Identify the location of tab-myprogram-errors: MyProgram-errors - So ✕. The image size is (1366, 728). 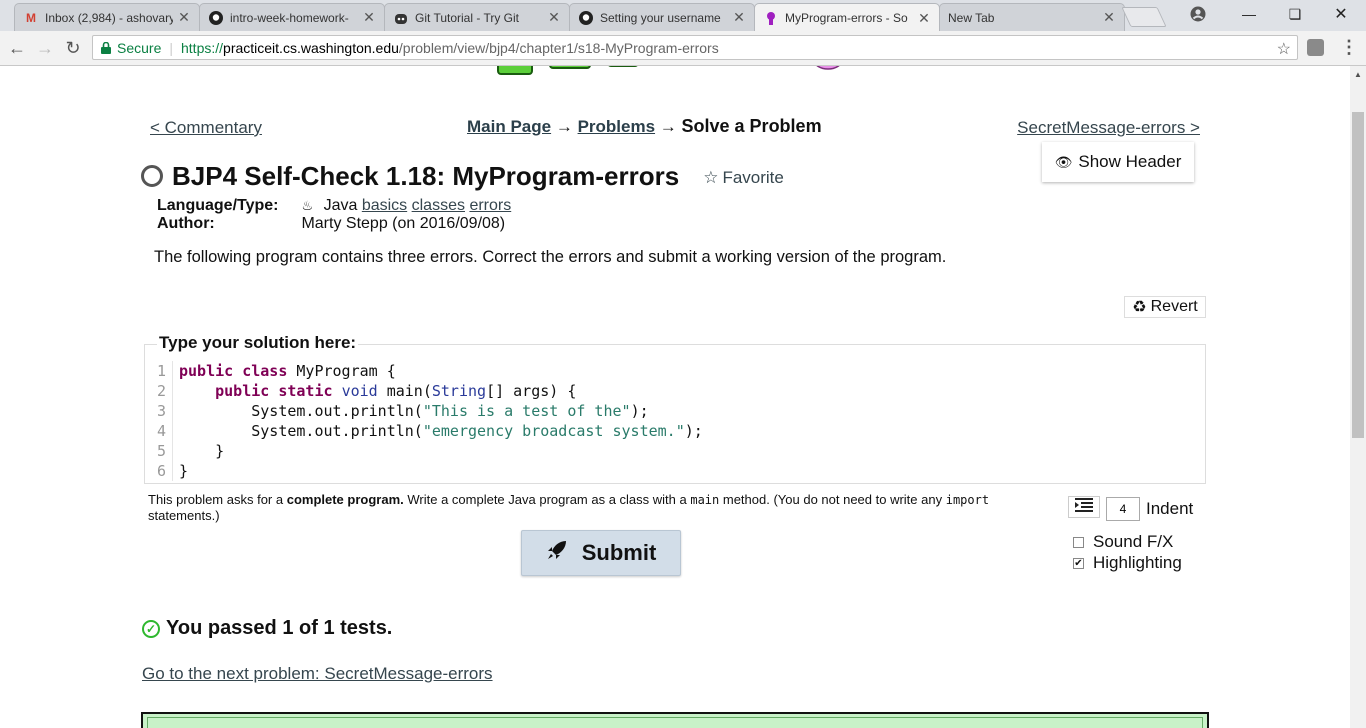
(847, 17).